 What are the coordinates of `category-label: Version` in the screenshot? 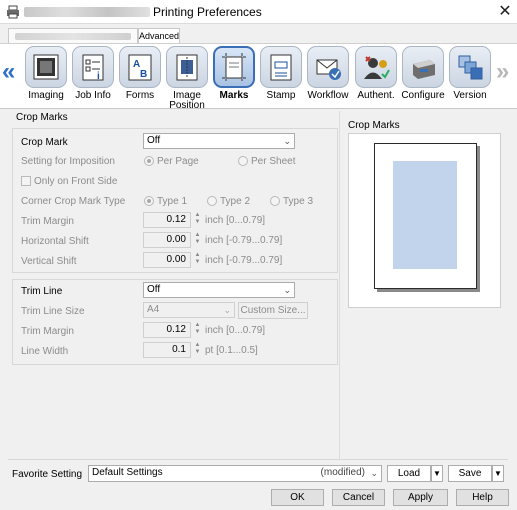 It's located at (470, 95).